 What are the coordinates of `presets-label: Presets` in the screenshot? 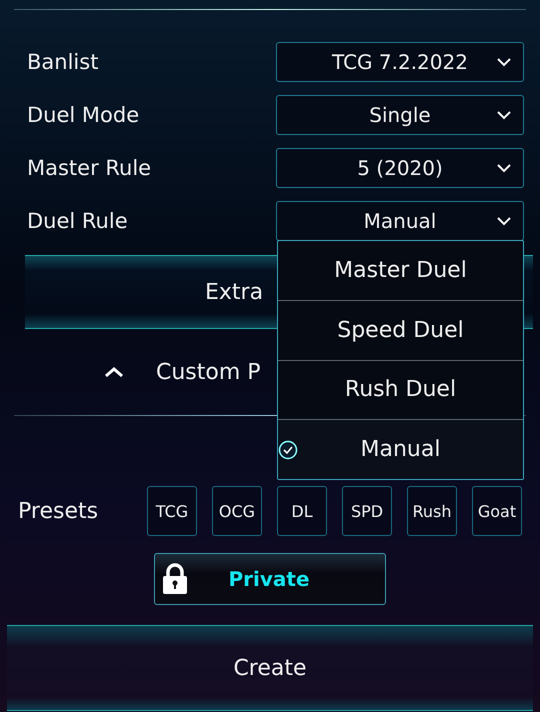 It's located at (58, 511).